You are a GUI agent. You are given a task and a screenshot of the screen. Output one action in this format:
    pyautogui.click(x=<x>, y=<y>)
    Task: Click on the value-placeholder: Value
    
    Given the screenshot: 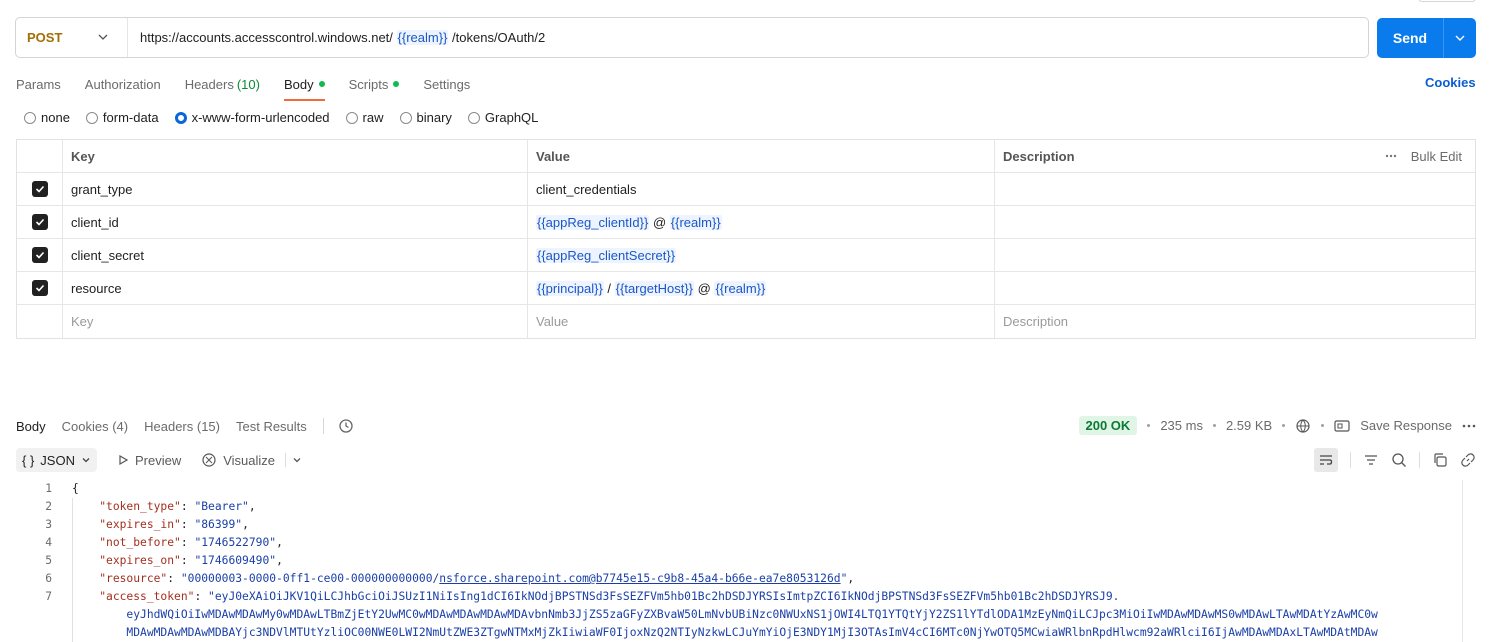 What is the action you would take?
    pyautogui.click(x=761, y=321)
    